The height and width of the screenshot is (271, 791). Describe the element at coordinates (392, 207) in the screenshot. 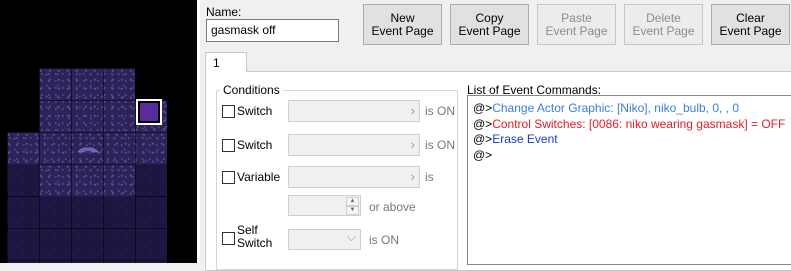

I see `or-above-label: or above` at that location.